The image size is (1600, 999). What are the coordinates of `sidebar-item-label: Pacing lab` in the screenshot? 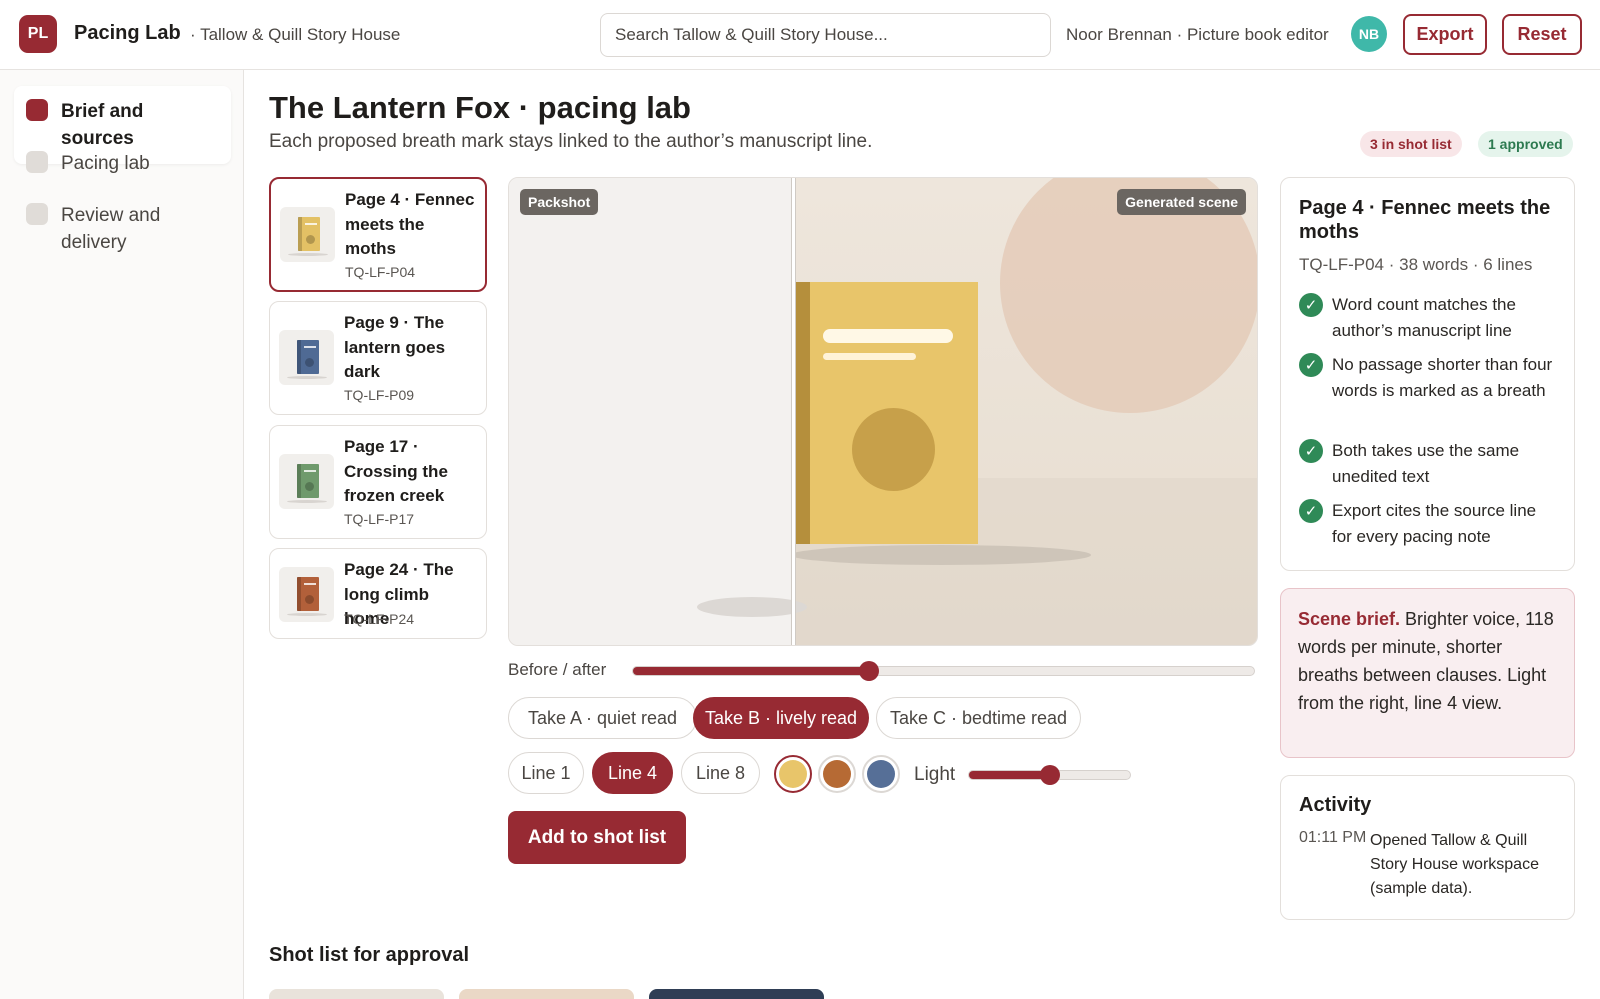 It's located at (105, 163).